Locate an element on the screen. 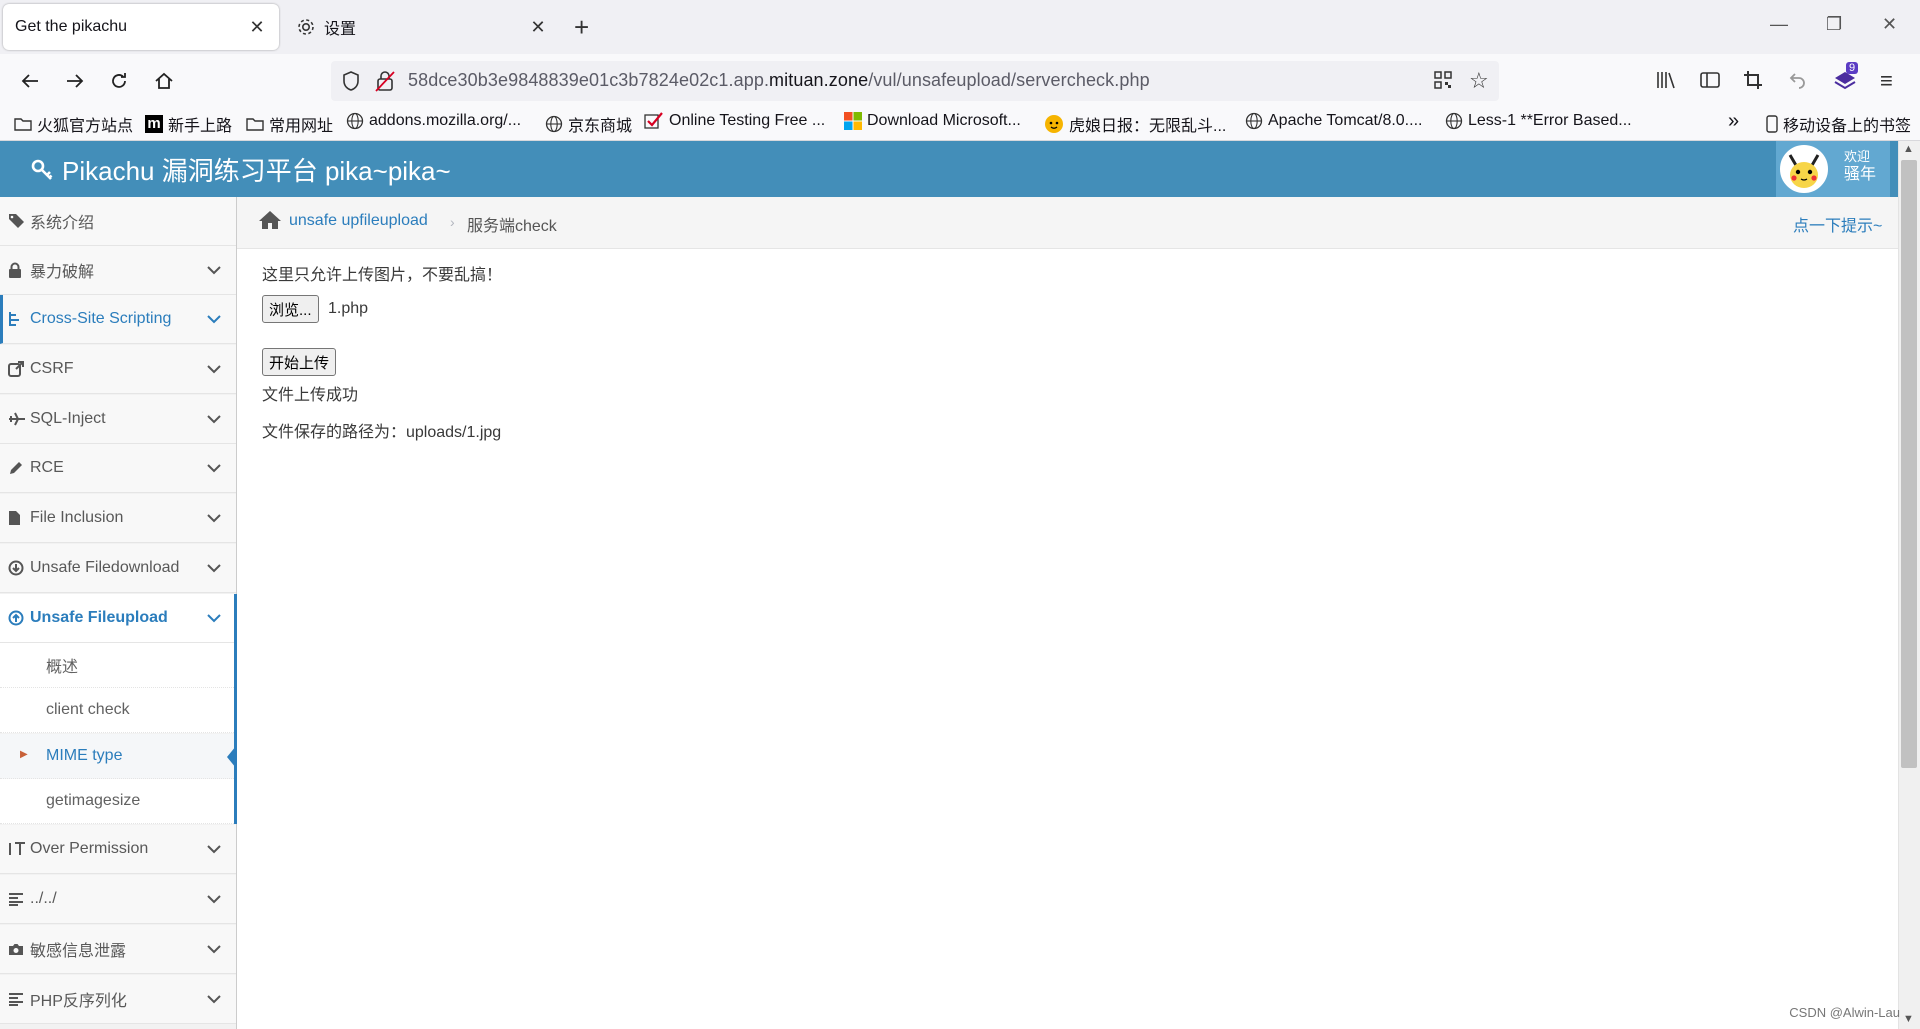 This screenshot has height=1029, width=1920. submenu-item-overview: 概述 is located at coordinates (118, 665).